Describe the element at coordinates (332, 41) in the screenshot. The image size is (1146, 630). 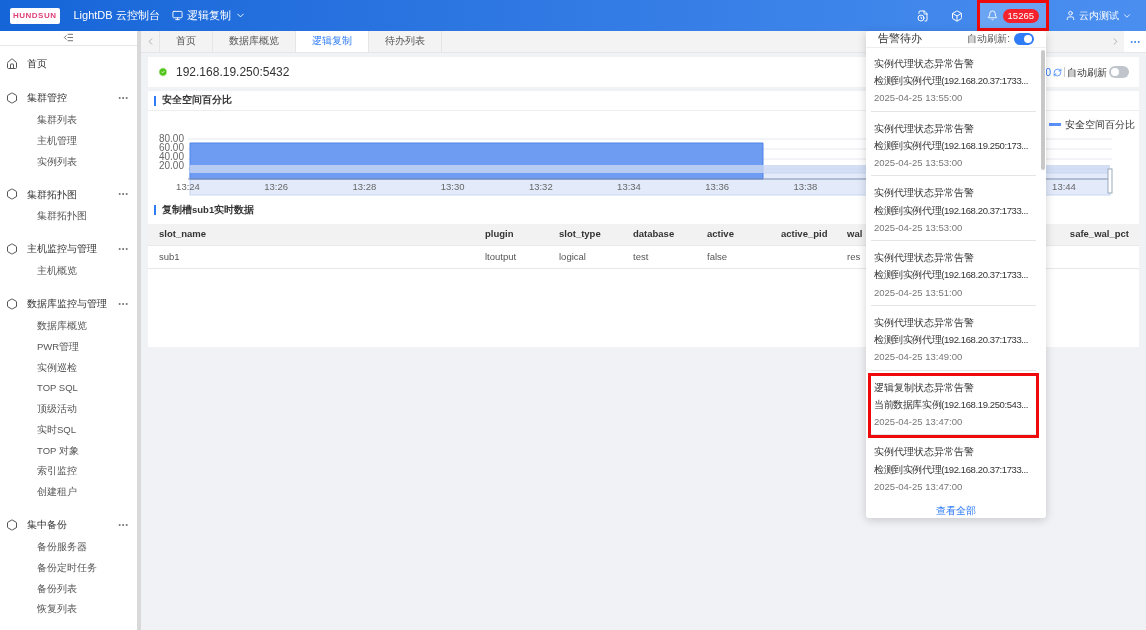
I see `tab: 逻辑复制` at that location.